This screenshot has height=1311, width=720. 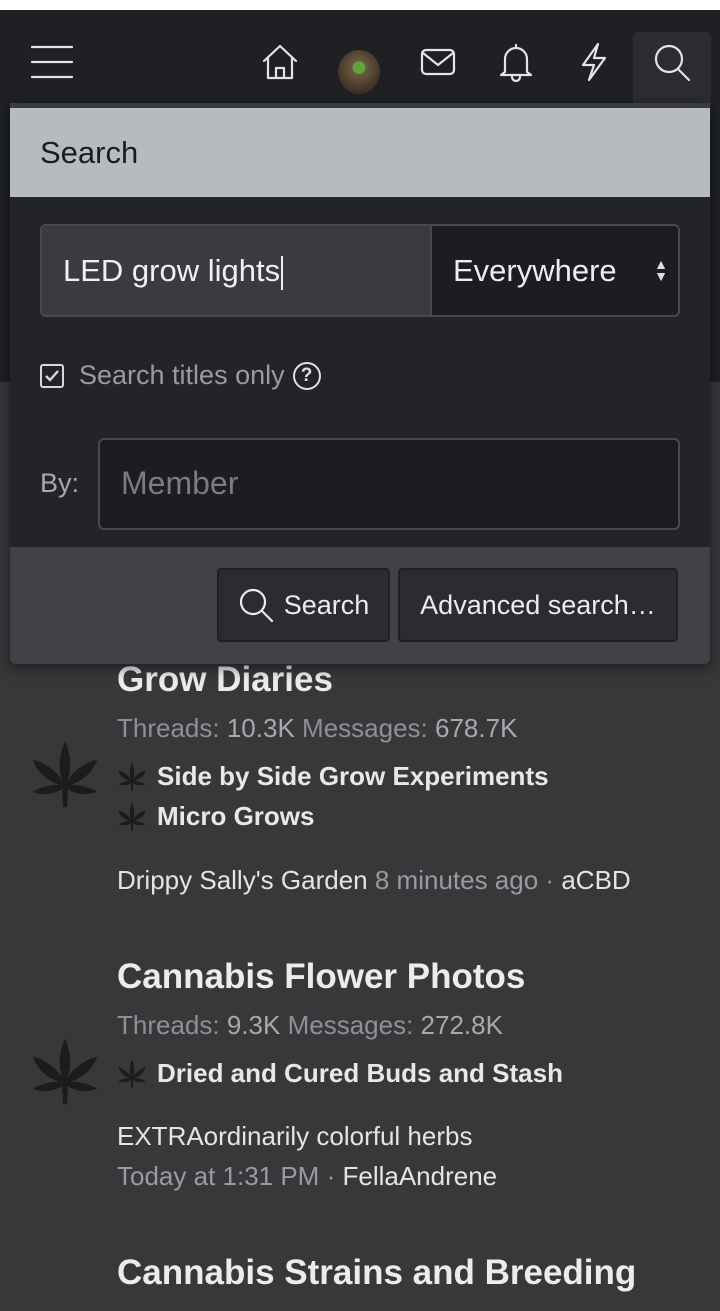 I want to click on envelope-icon, so click(x=438, y=62).